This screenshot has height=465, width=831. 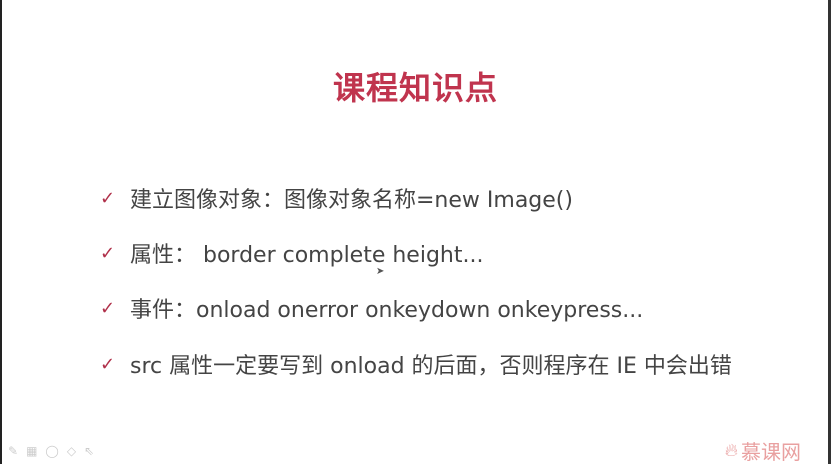 I want to click on slideshow-toolbar: ✎ ▦ ◯ ◇ ⇖, so click(x=51, y=451).